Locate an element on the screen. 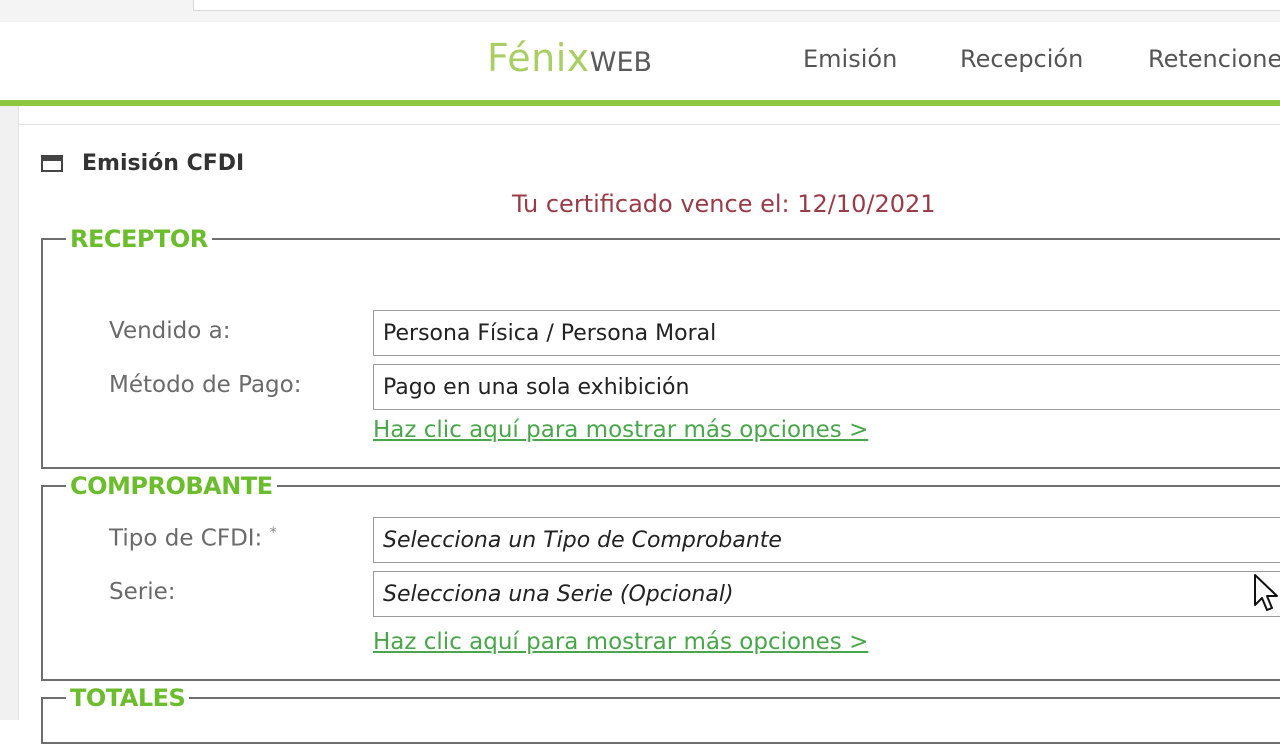 This screenshot has width=1280, height=744. logo-fenix-text: Fénix is located at coordinates (538, 58).